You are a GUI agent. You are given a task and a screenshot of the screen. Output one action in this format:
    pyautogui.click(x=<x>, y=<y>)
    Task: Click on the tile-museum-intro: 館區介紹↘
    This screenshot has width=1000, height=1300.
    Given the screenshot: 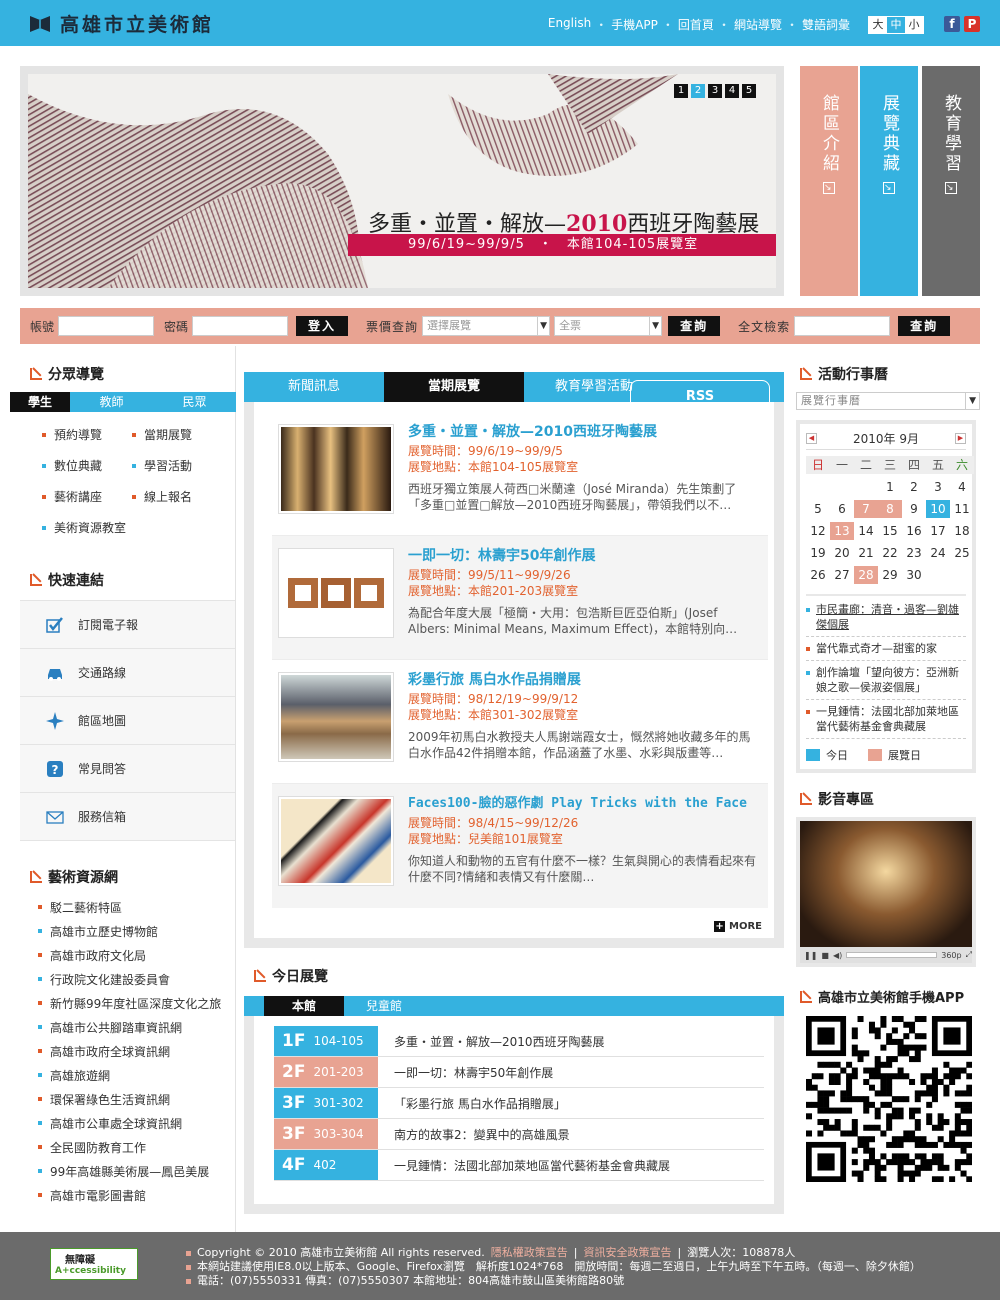 What is the action you would take?
    pyautogui.click(x=829, y=181)
    